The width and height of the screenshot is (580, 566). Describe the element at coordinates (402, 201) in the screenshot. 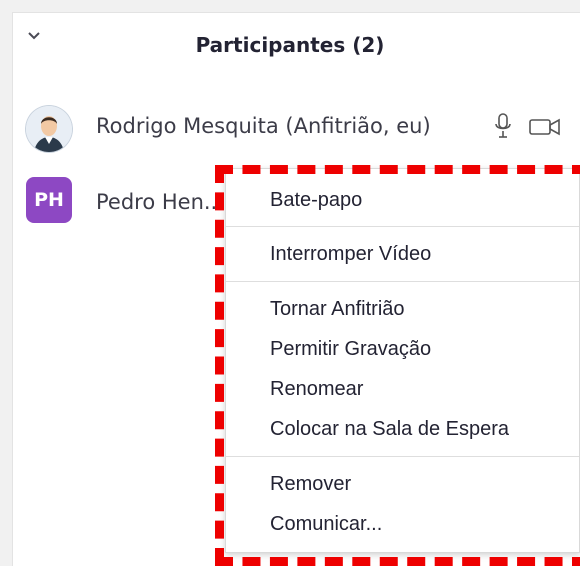

I see `menu-item-chat: Bate-papo` at that location.